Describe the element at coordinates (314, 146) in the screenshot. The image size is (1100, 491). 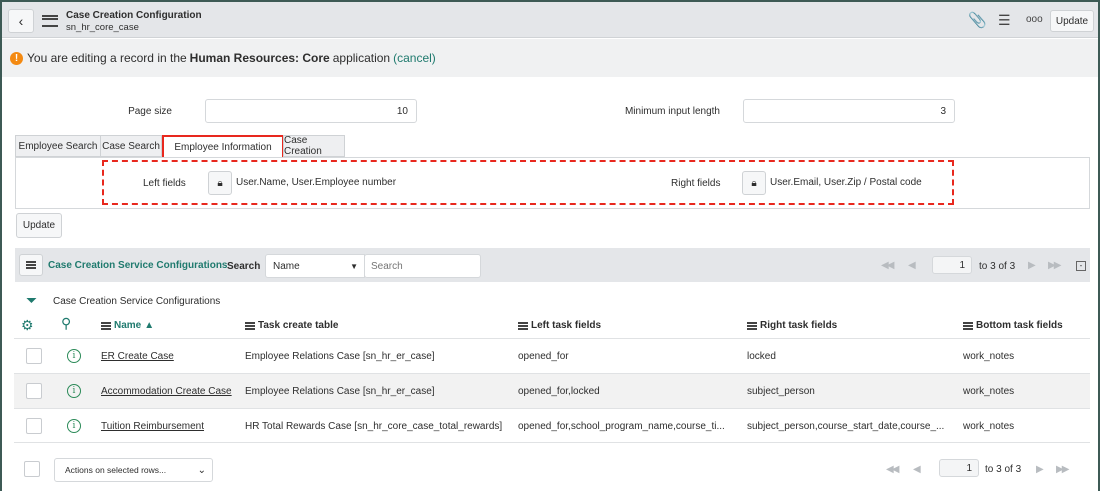
I see `tab-case-creation: Case Creation` at that location.